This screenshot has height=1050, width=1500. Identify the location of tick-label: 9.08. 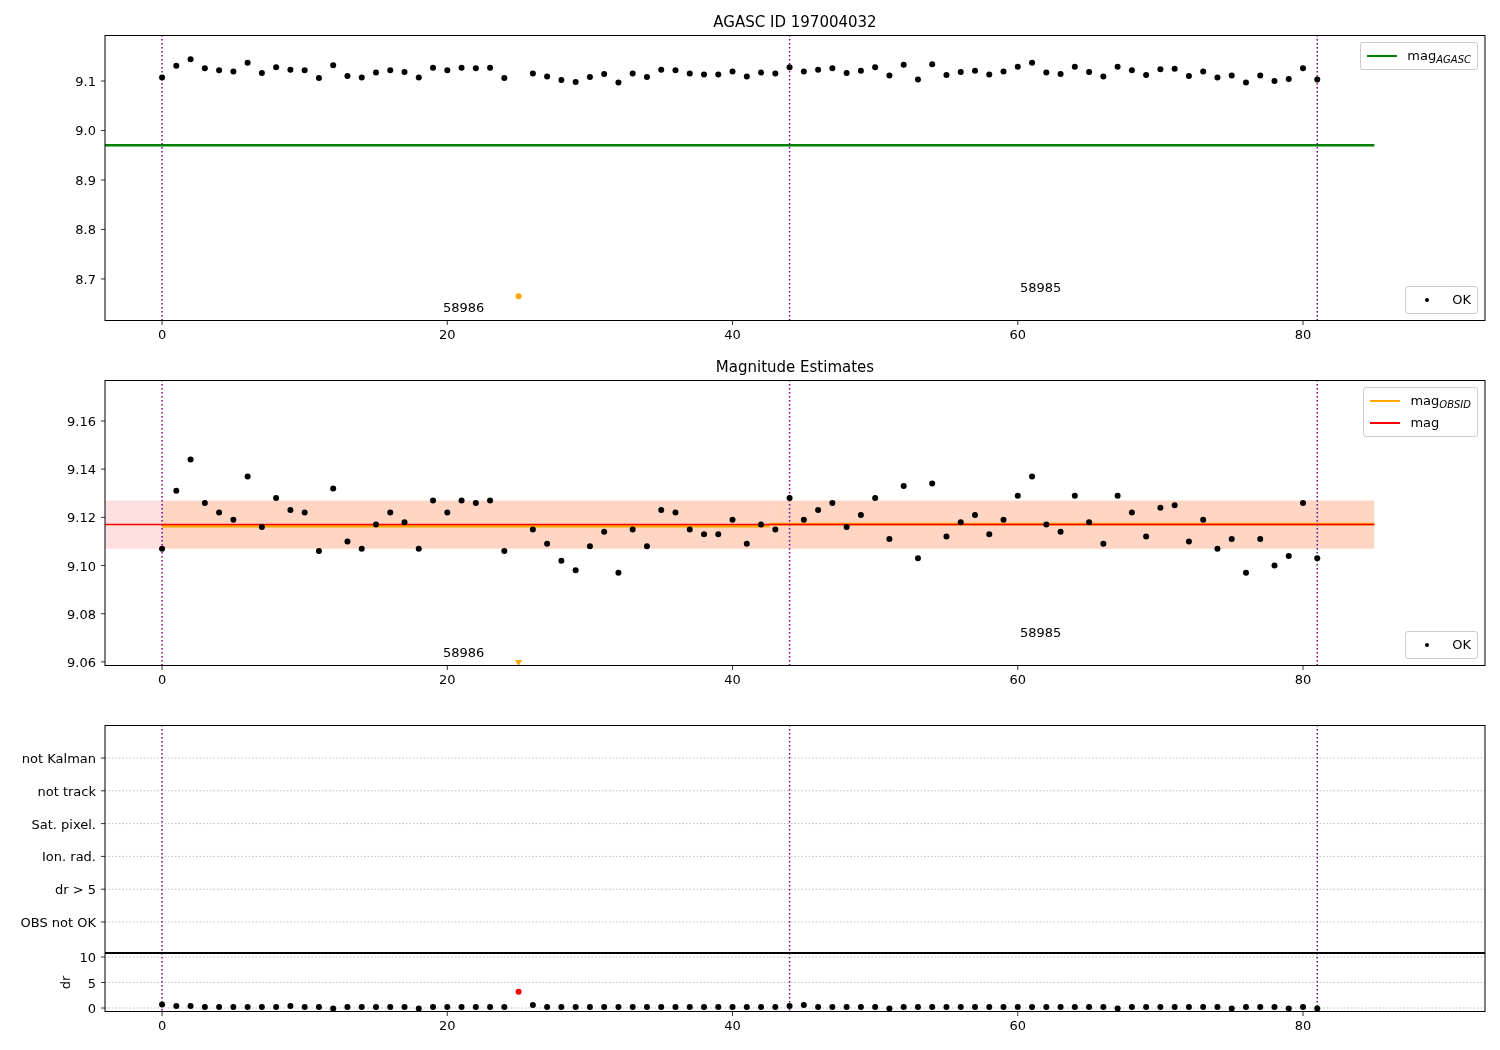
(81, 614).